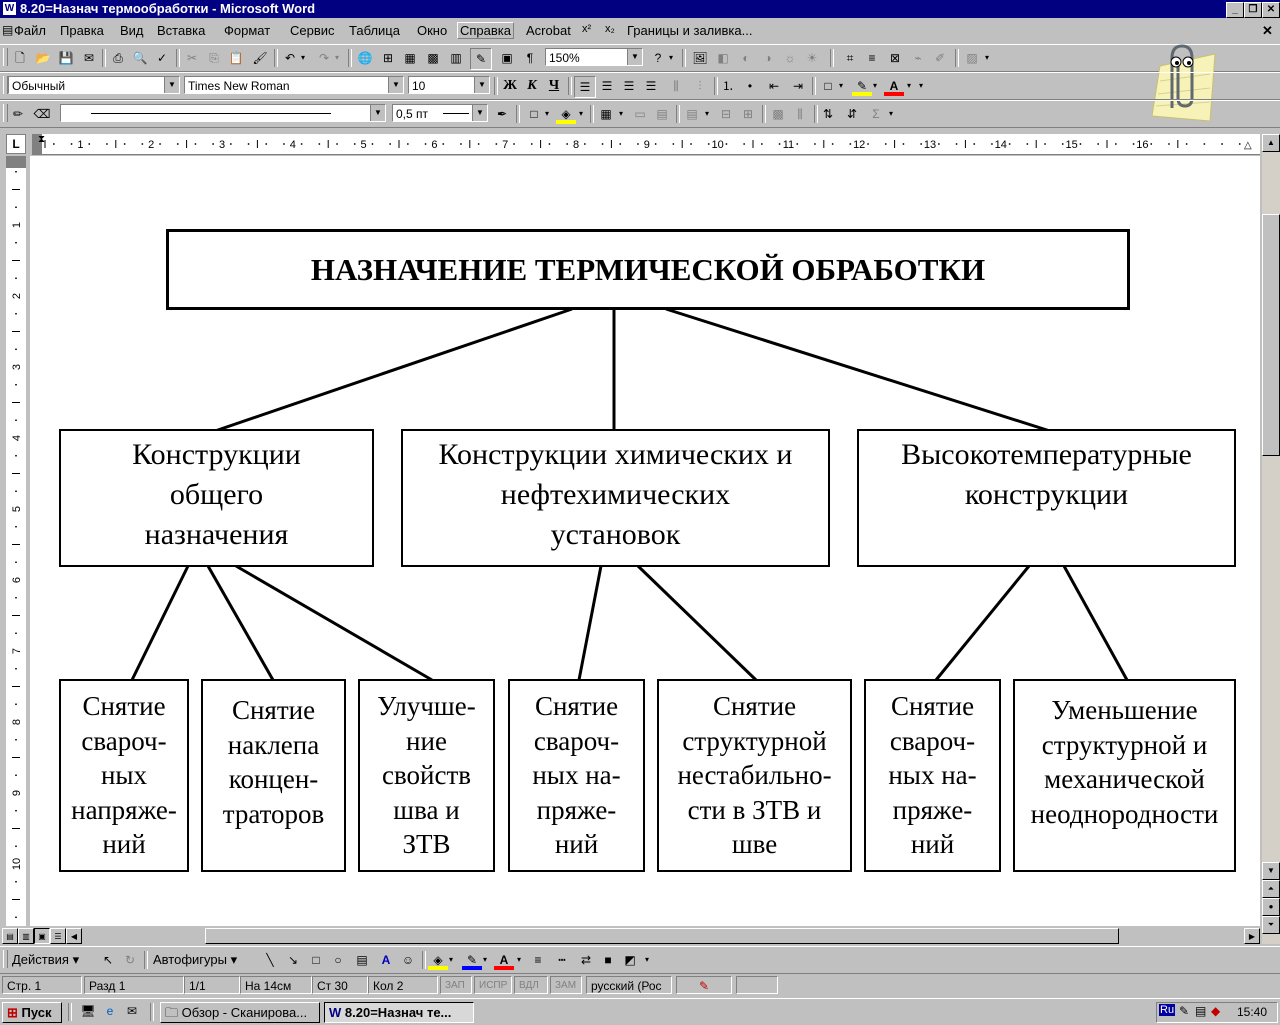 This screenshot has height=1025, width=1280. Describe the element at coordinates (270, 960) in the screenshot. I see `line-icon: ╲` at that location.